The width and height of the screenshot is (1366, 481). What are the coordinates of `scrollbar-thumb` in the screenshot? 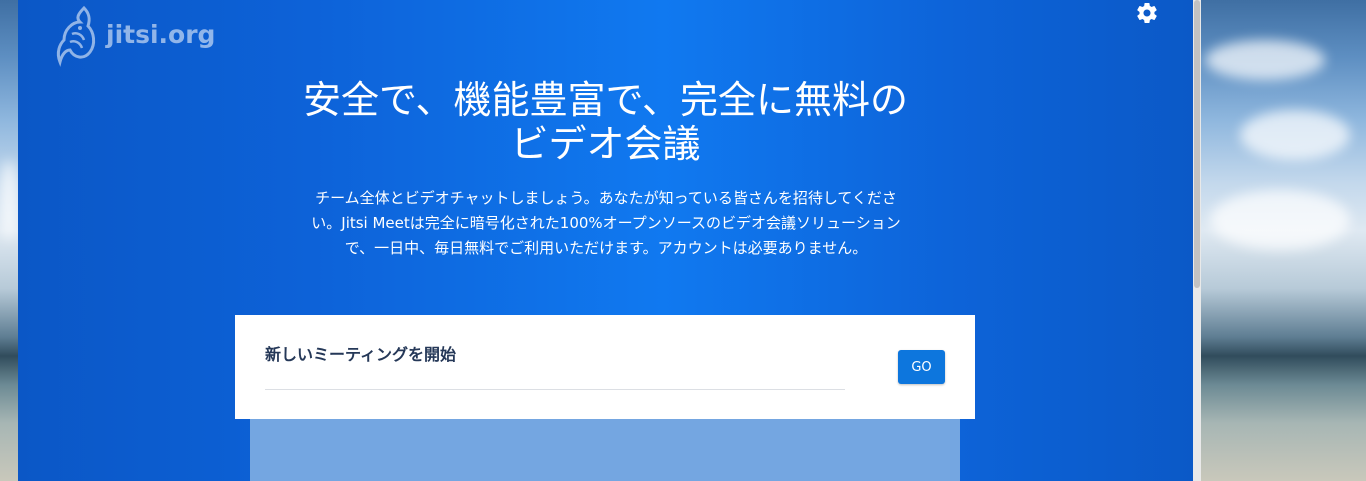 It's located at (1197, 144).